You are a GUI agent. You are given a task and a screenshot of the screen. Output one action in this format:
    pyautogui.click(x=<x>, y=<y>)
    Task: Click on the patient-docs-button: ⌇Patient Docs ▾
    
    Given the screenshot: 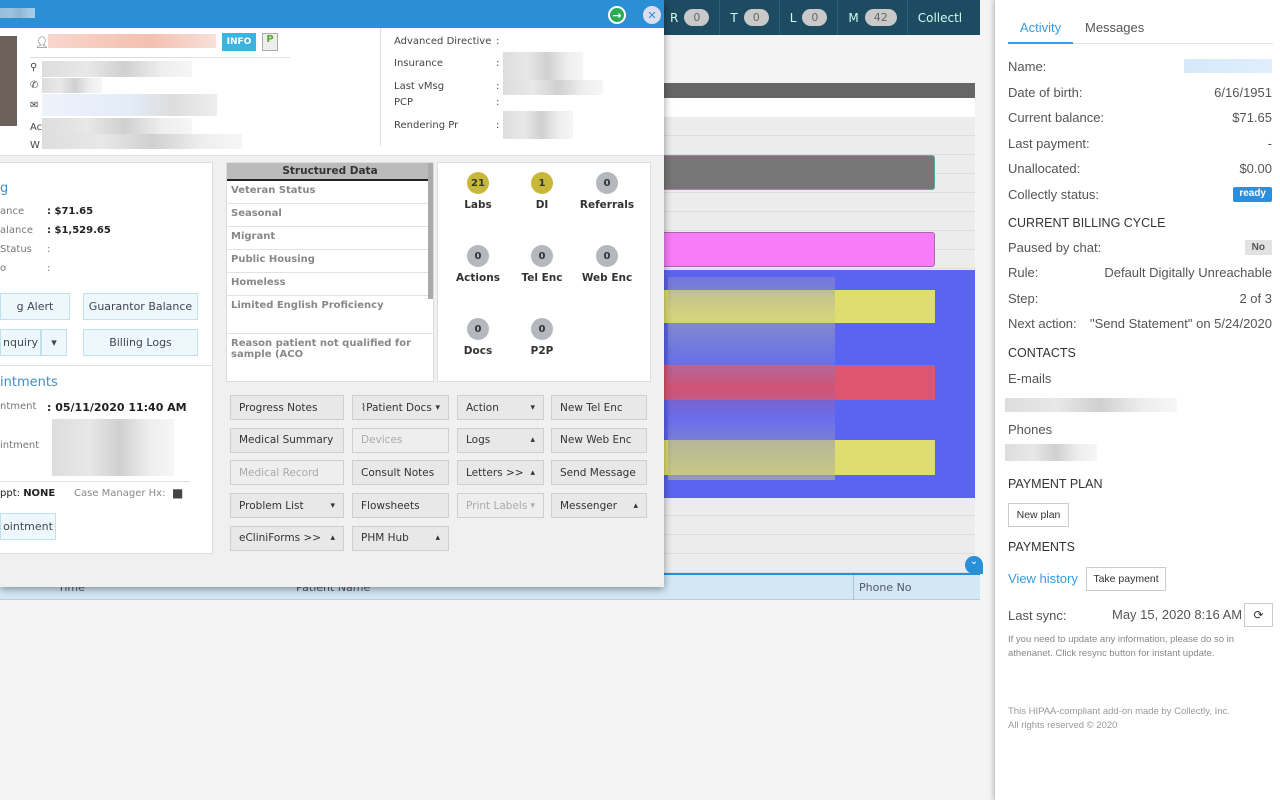 What is the action you would take?
    pyautogui.click(x=400, y=407)
    